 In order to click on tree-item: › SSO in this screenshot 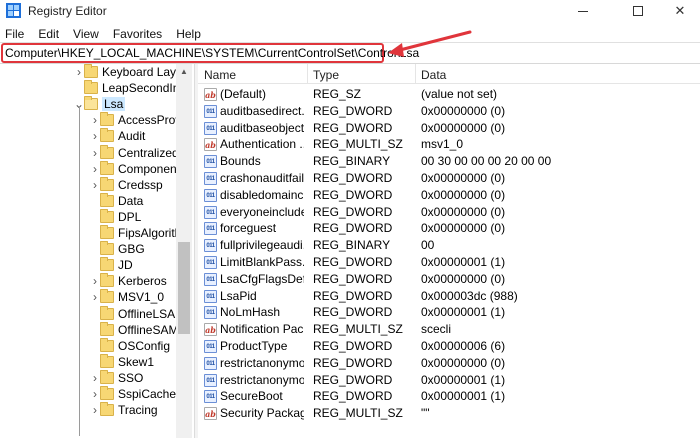, I will do `click(117, 377)`.